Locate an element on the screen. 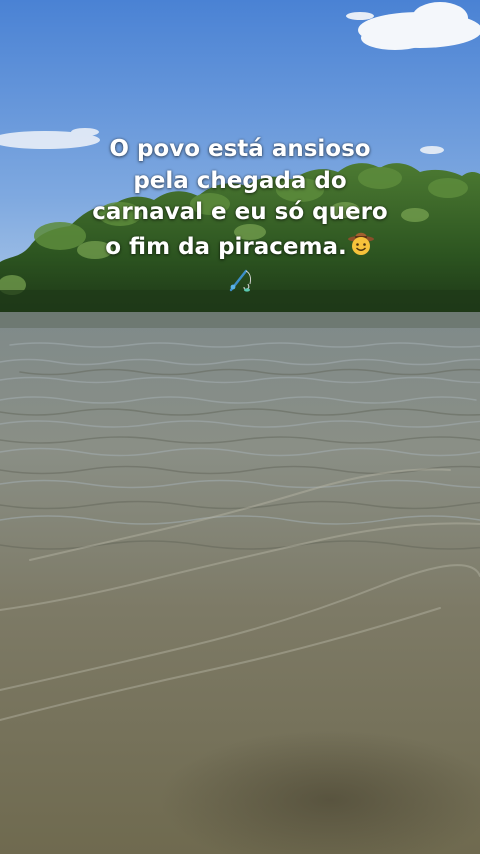  caption-line-1: O povo está ansioso is located at coordinates (240, 149).